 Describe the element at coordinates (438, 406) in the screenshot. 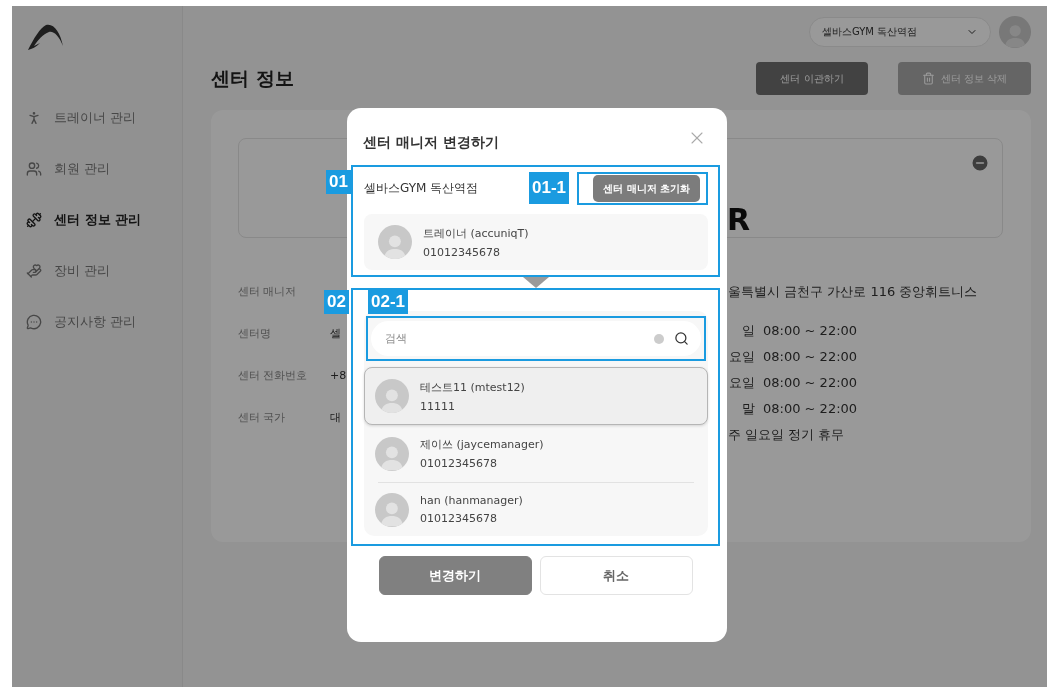

I see `candidate-phone: 11111` at that location.